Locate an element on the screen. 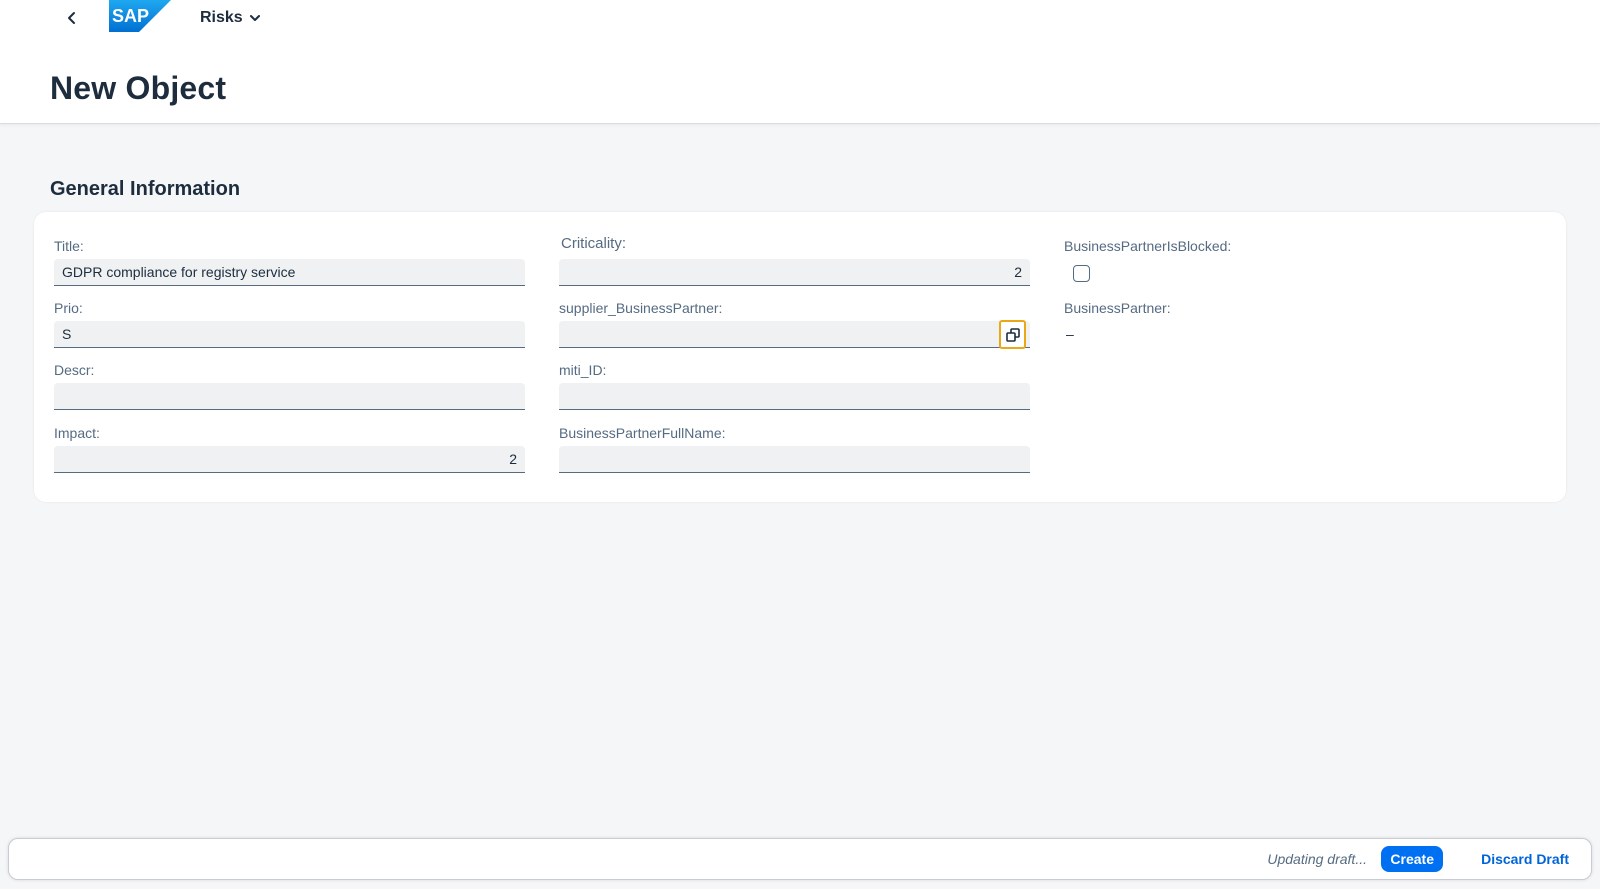  back-button is located at coordinates (72, 18).